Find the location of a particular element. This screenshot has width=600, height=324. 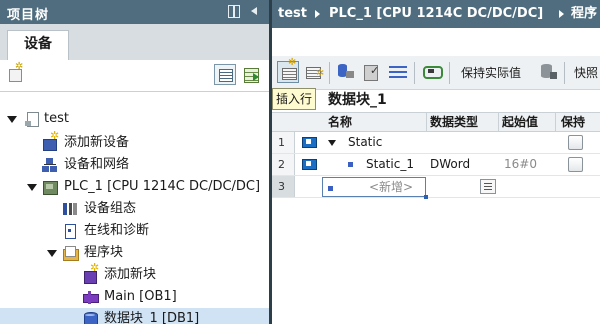

editor-toolbar: 保持实际值 快照 is located at coordinates (436, 73).